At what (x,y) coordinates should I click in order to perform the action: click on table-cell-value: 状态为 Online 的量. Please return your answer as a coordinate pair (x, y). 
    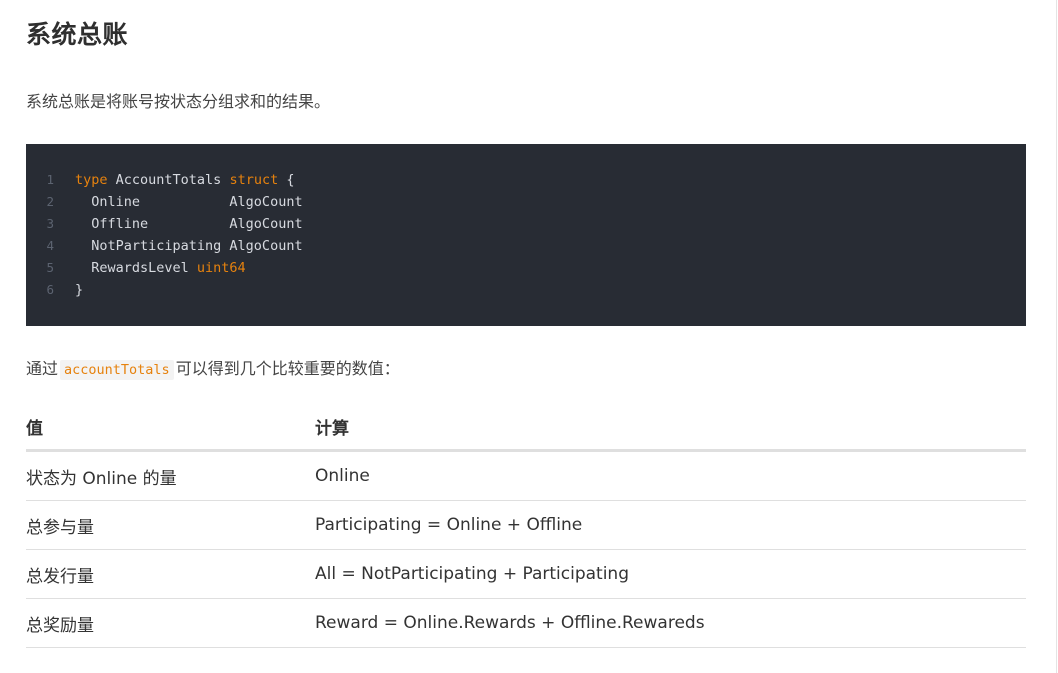
    Looking at the image, I should click on (170, 475).